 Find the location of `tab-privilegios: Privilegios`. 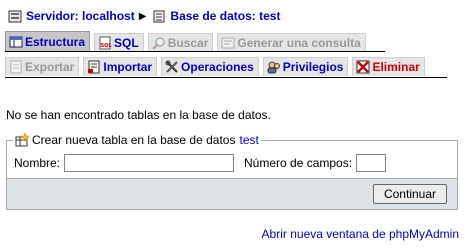

tab-privilegios: Privilegios is located at coordinates (305, 66).